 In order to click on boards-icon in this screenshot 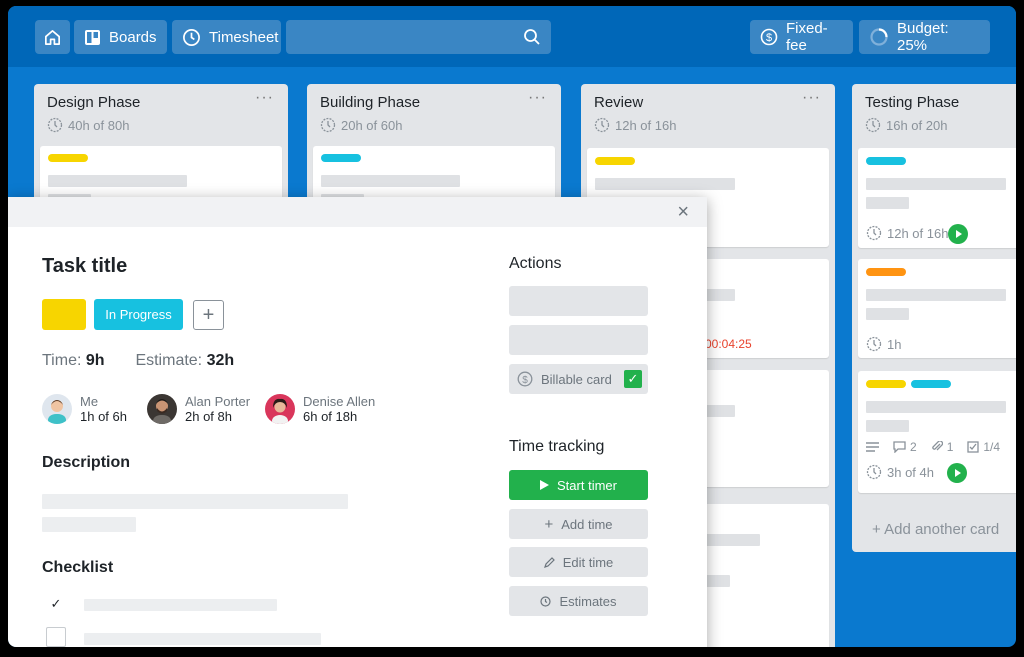, I will do `click(92, 37)`.